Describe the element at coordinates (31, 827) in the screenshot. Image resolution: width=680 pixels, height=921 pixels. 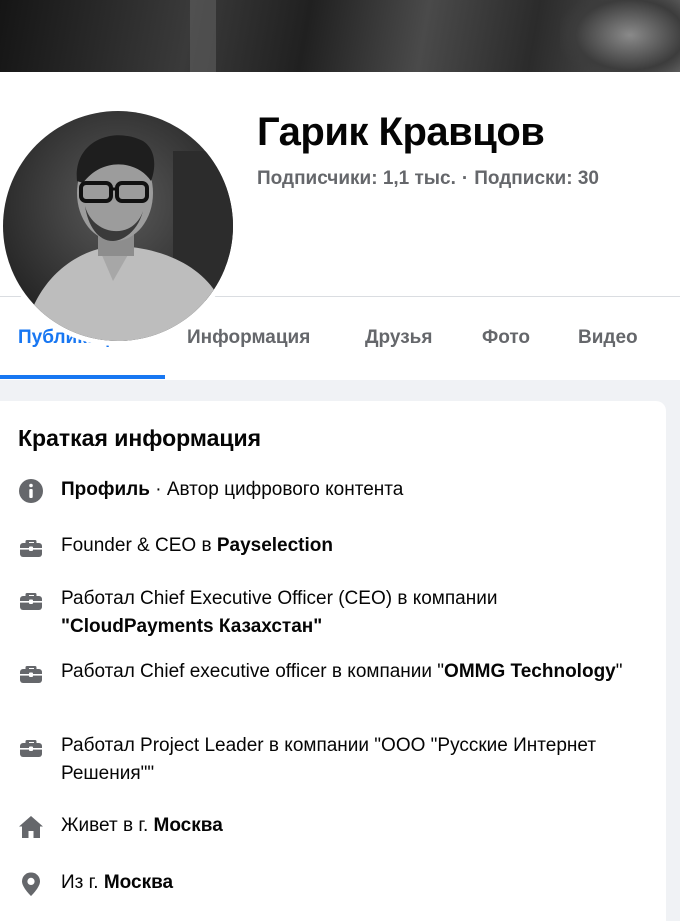
I see `home-icon` at that location.